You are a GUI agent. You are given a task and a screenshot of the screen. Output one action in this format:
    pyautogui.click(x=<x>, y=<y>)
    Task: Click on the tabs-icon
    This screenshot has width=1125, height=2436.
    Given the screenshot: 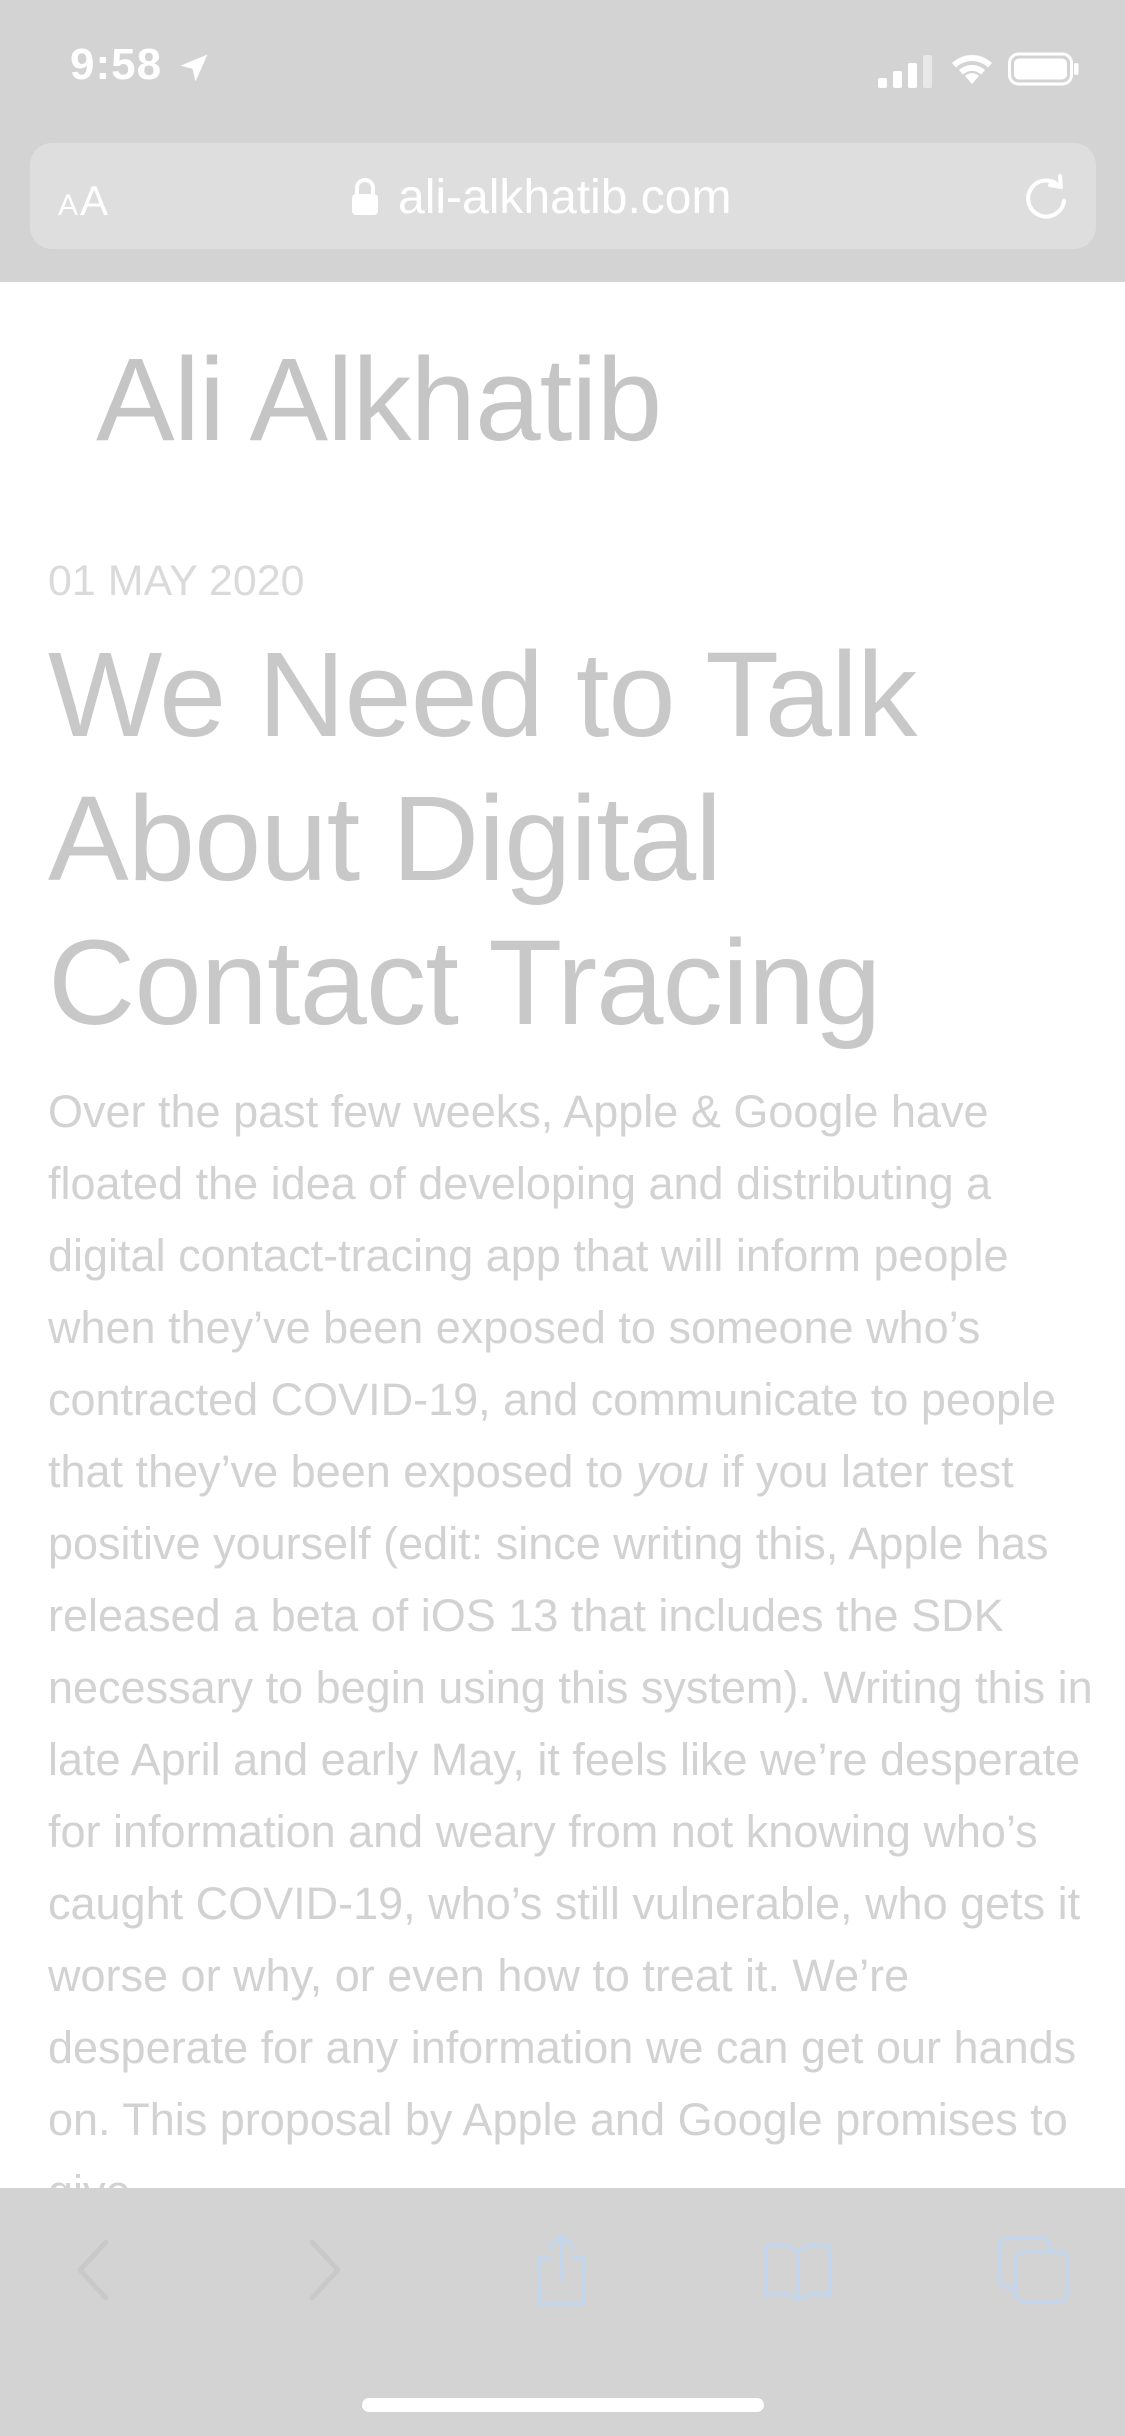 What is the action you would take?
    pyautogui.click(x=1034, y=2270)
    